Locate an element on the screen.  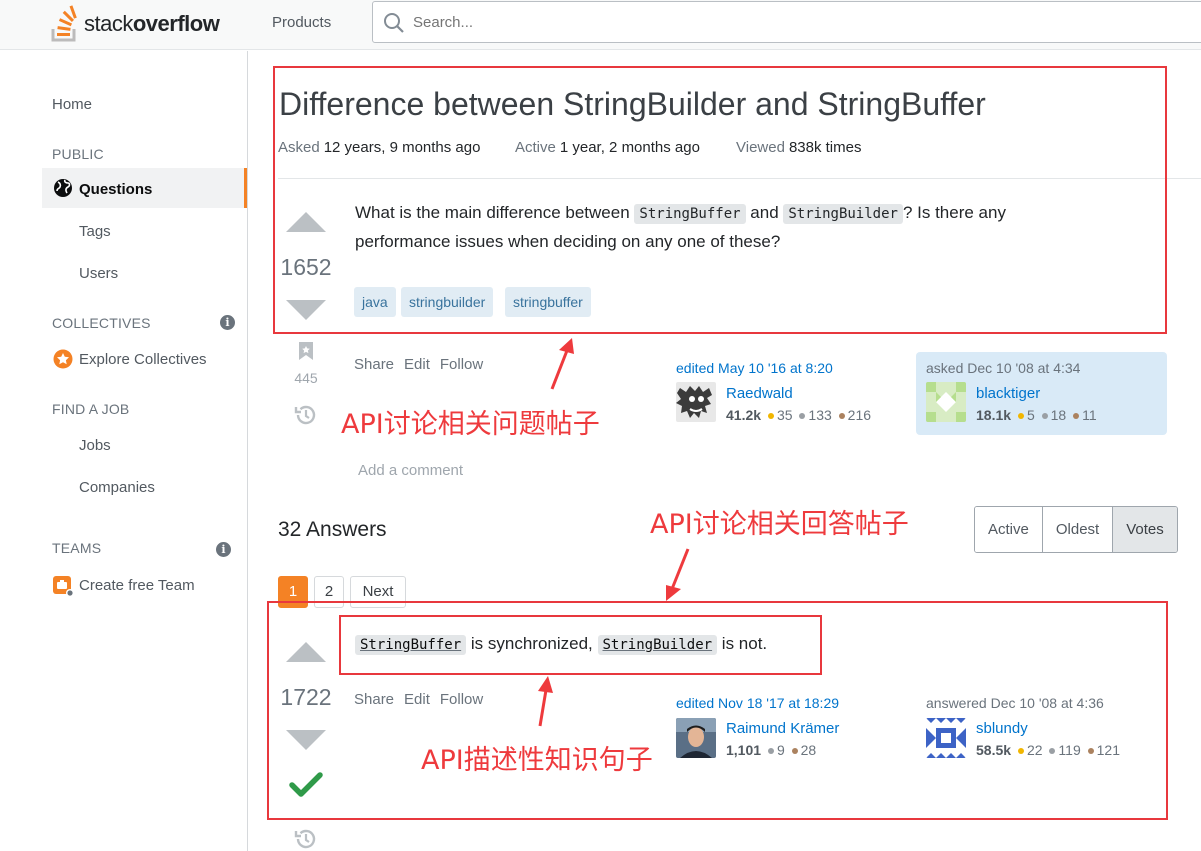
search-box is located at coordinates (786, 22).